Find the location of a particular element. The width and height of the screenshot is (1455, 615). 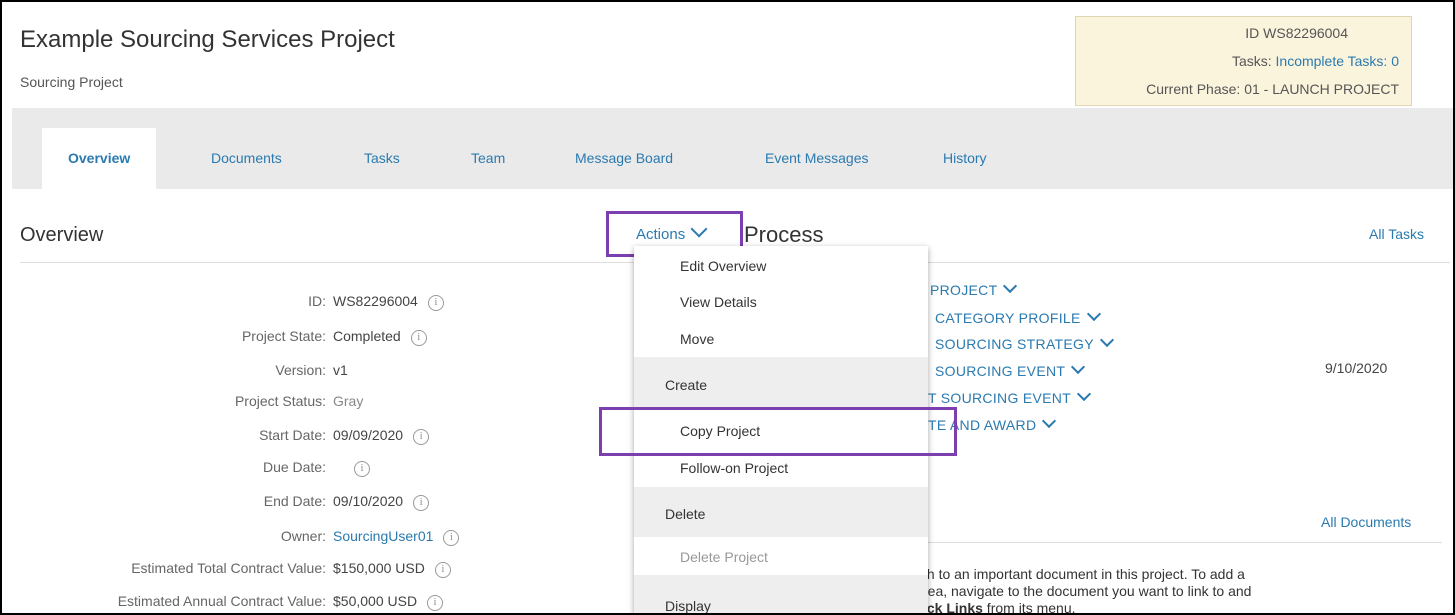

field-value-due-date: i is located at coordinates (357, 468).